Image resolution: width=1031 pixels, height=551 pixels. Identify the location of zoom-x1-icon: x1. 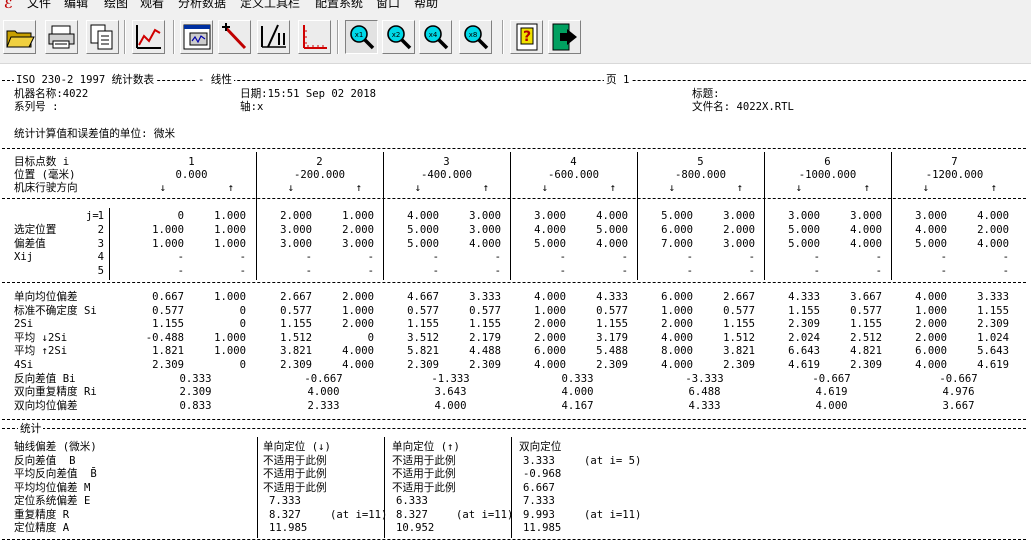
(362, 37).